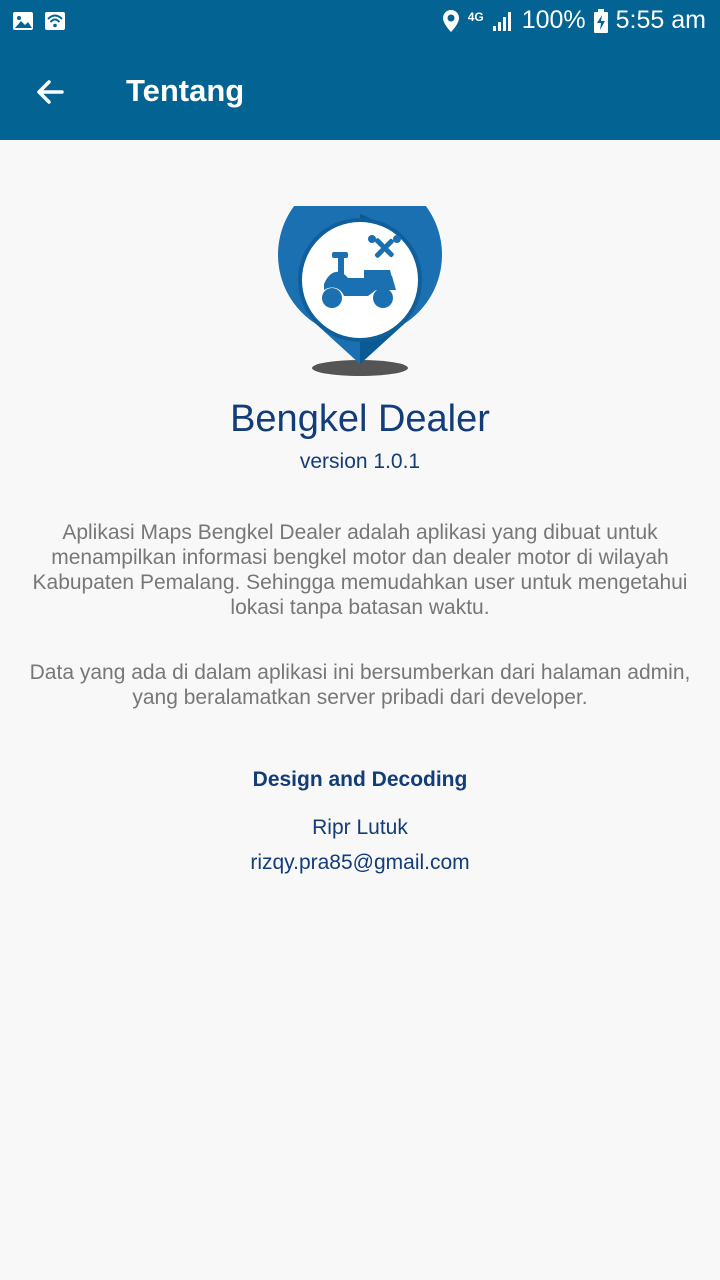 The image size is (720, 1280). I want to click on author-name: Ripr Lutuk, so click(360, 827).